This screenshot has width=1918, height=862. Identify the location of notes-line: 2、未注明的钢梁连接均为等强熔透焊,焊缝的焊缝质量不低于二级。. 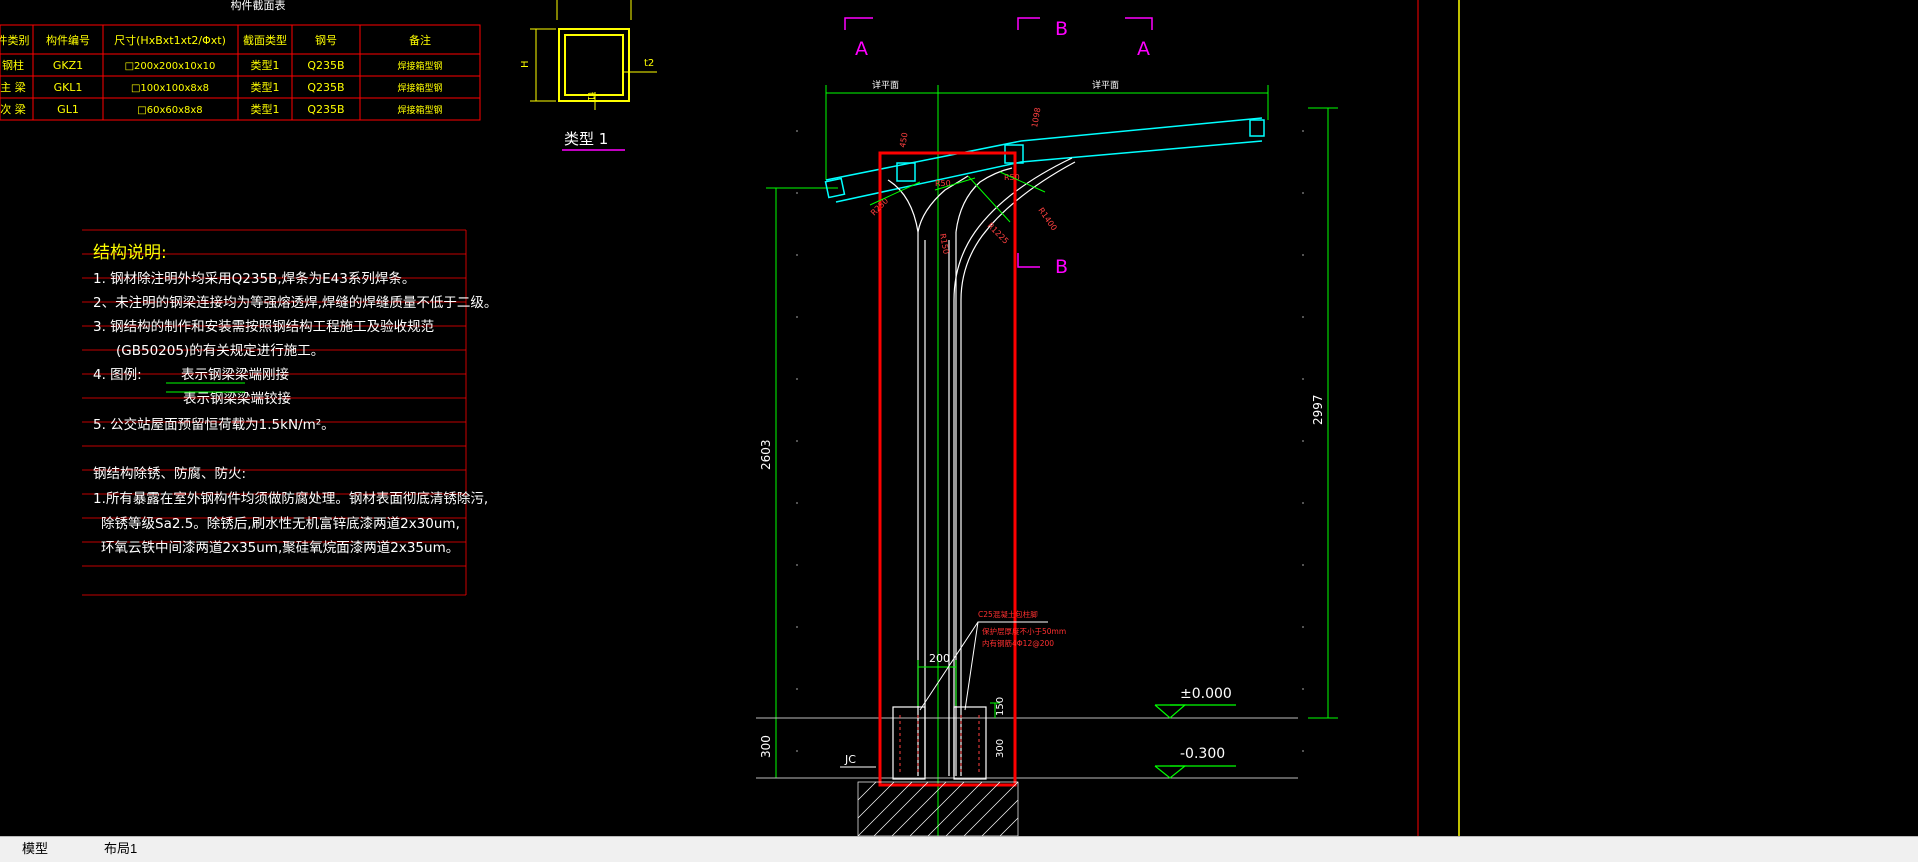
(295, 302).